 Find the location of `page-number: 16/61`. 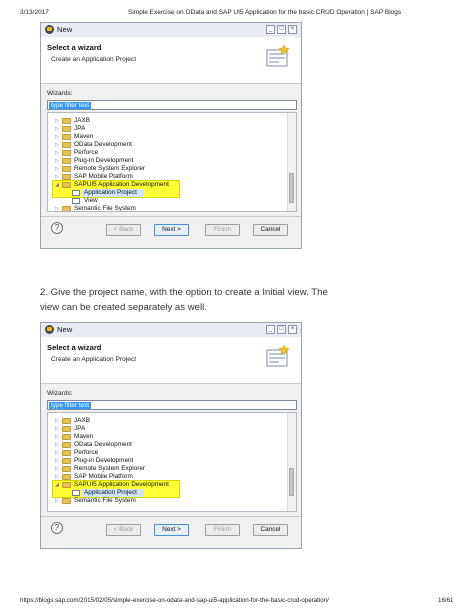

page-number: 16/61 is located at coordinates (446, 600).